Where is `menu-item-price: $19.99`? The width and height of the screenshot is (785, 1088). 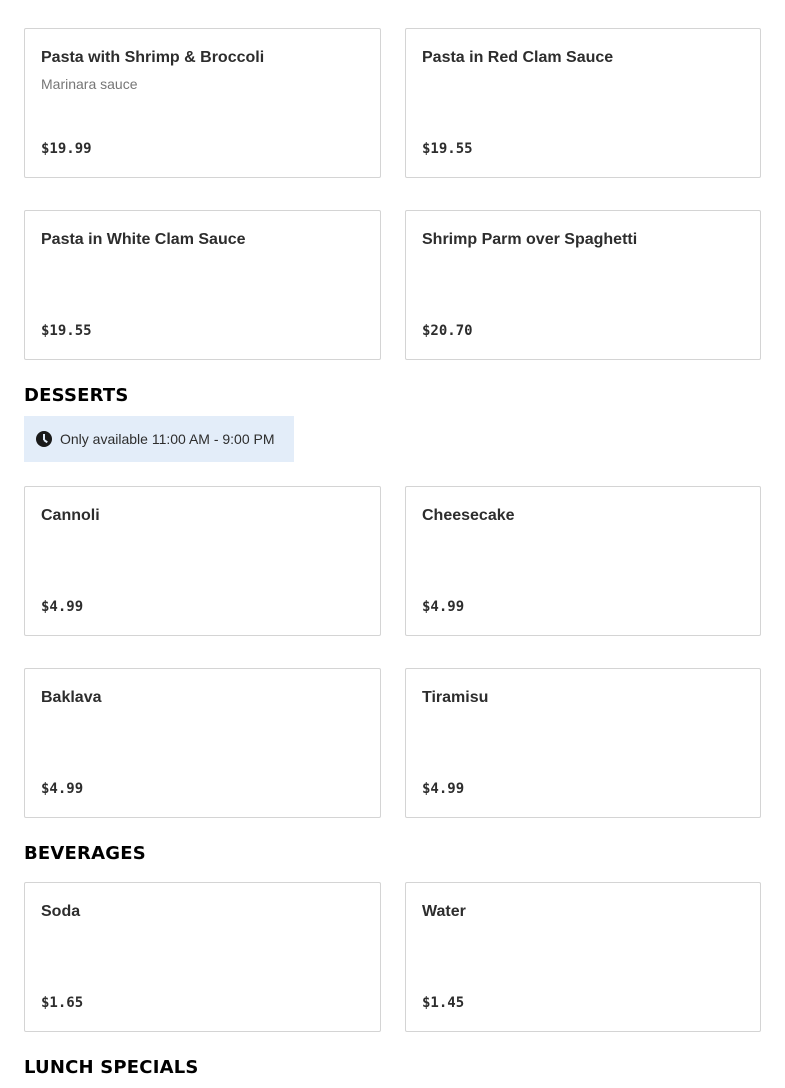
menu-item-price: $19.99 is located at coordinates (66, 149).